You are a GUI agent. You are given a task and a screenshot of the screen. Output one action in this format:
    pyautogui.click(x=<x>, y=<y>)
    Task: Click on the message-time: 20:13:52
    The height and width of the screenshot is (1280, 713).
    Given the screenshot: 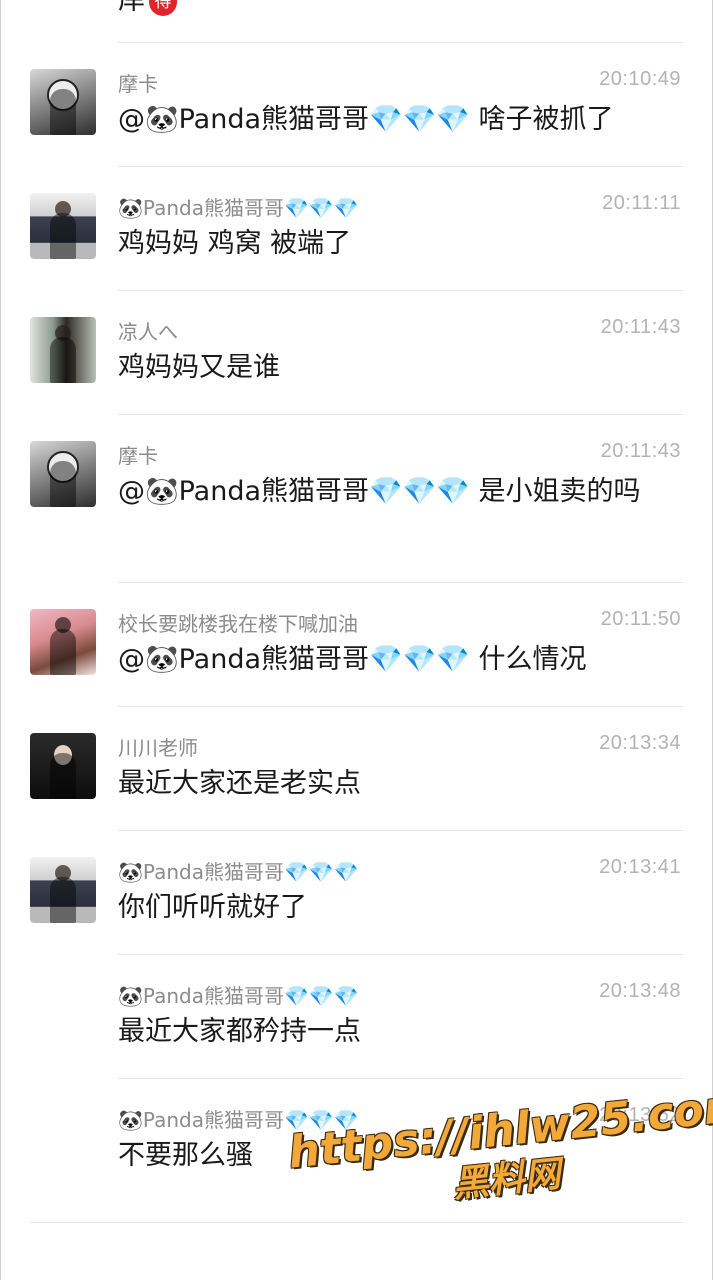 What is the action you would take?
    pyautogui.click(x=640, y=1115)
    